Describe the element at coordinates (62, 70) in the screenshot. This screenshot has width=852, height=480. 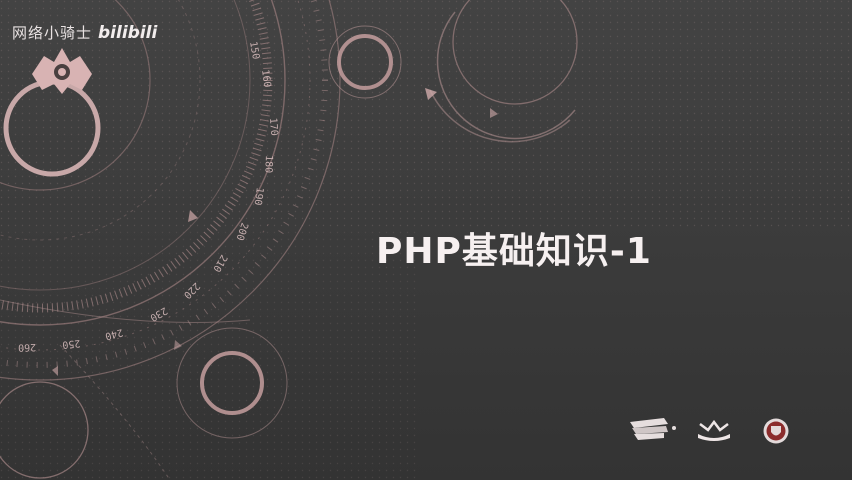
I see `knight-helmet-icon` at that location.